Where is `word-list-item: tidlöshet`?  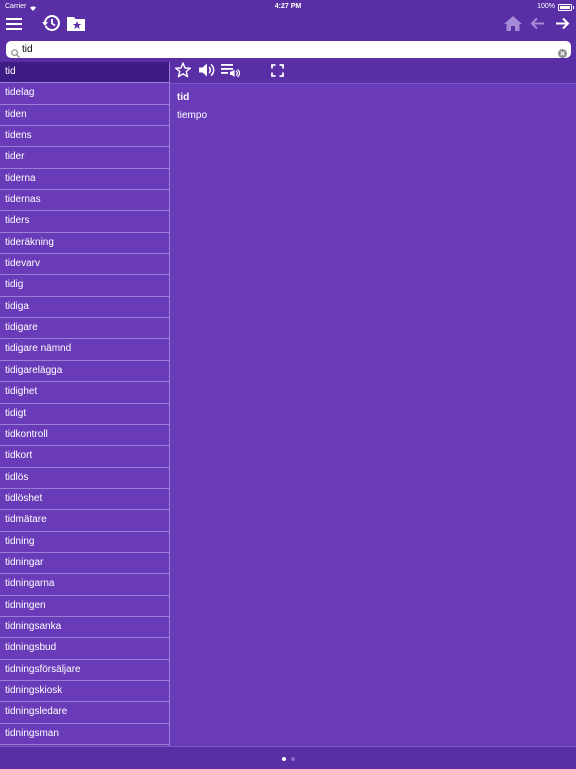 word-list-item: tidlöshet is located at coordinates (84, 500).